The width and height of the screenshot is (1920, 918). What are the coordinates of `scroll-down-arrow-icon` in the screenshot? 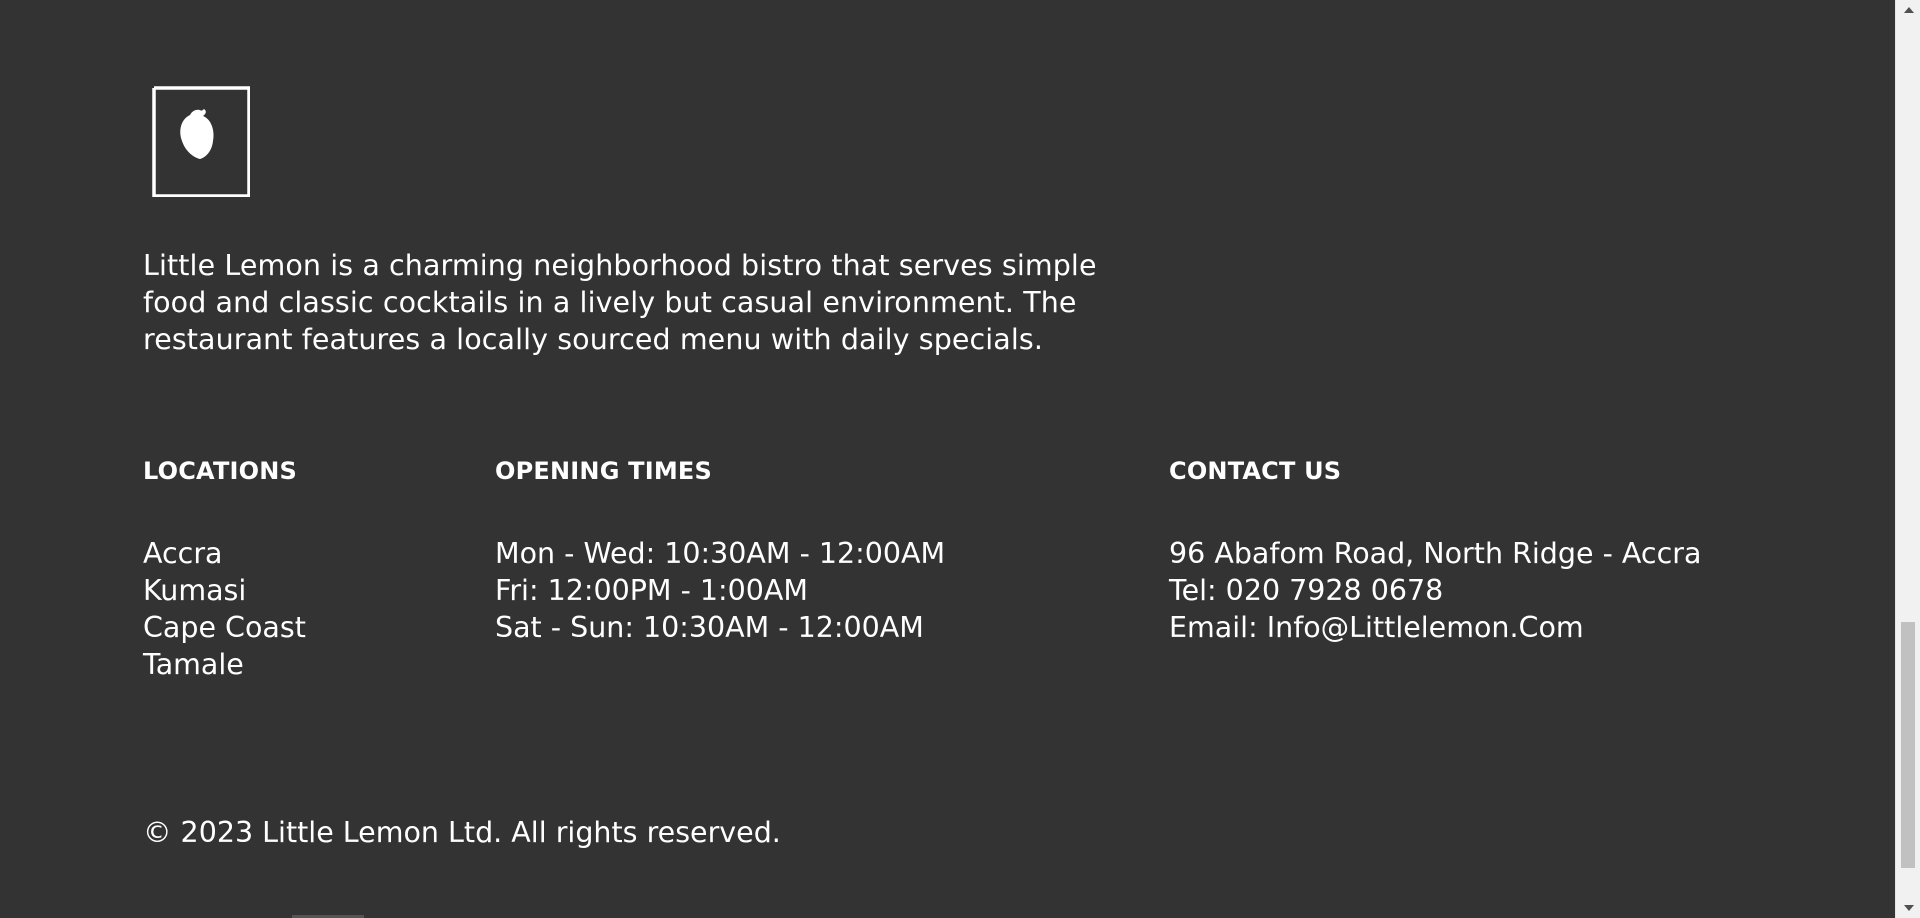 It's located at (1908, 908).